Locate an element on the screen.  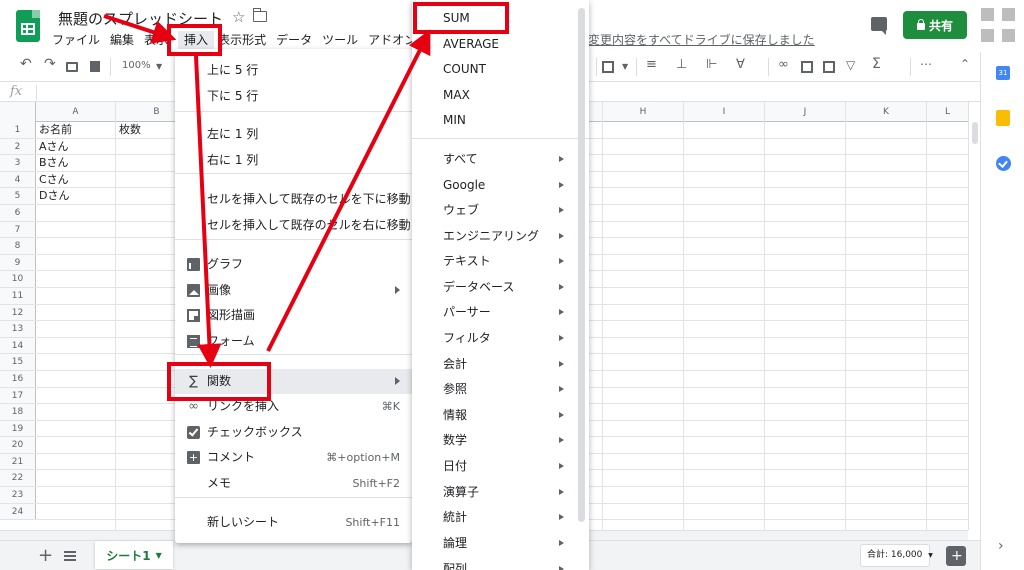
vertical-scrollbar is located at coordinates (974, 316).